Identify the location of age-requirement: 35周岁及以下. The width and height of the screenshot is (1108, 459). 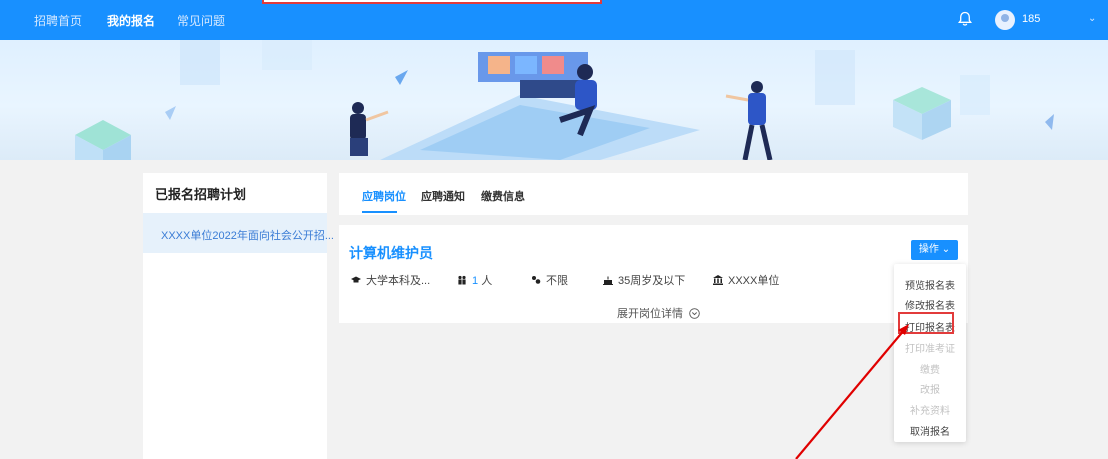
(644, 280).